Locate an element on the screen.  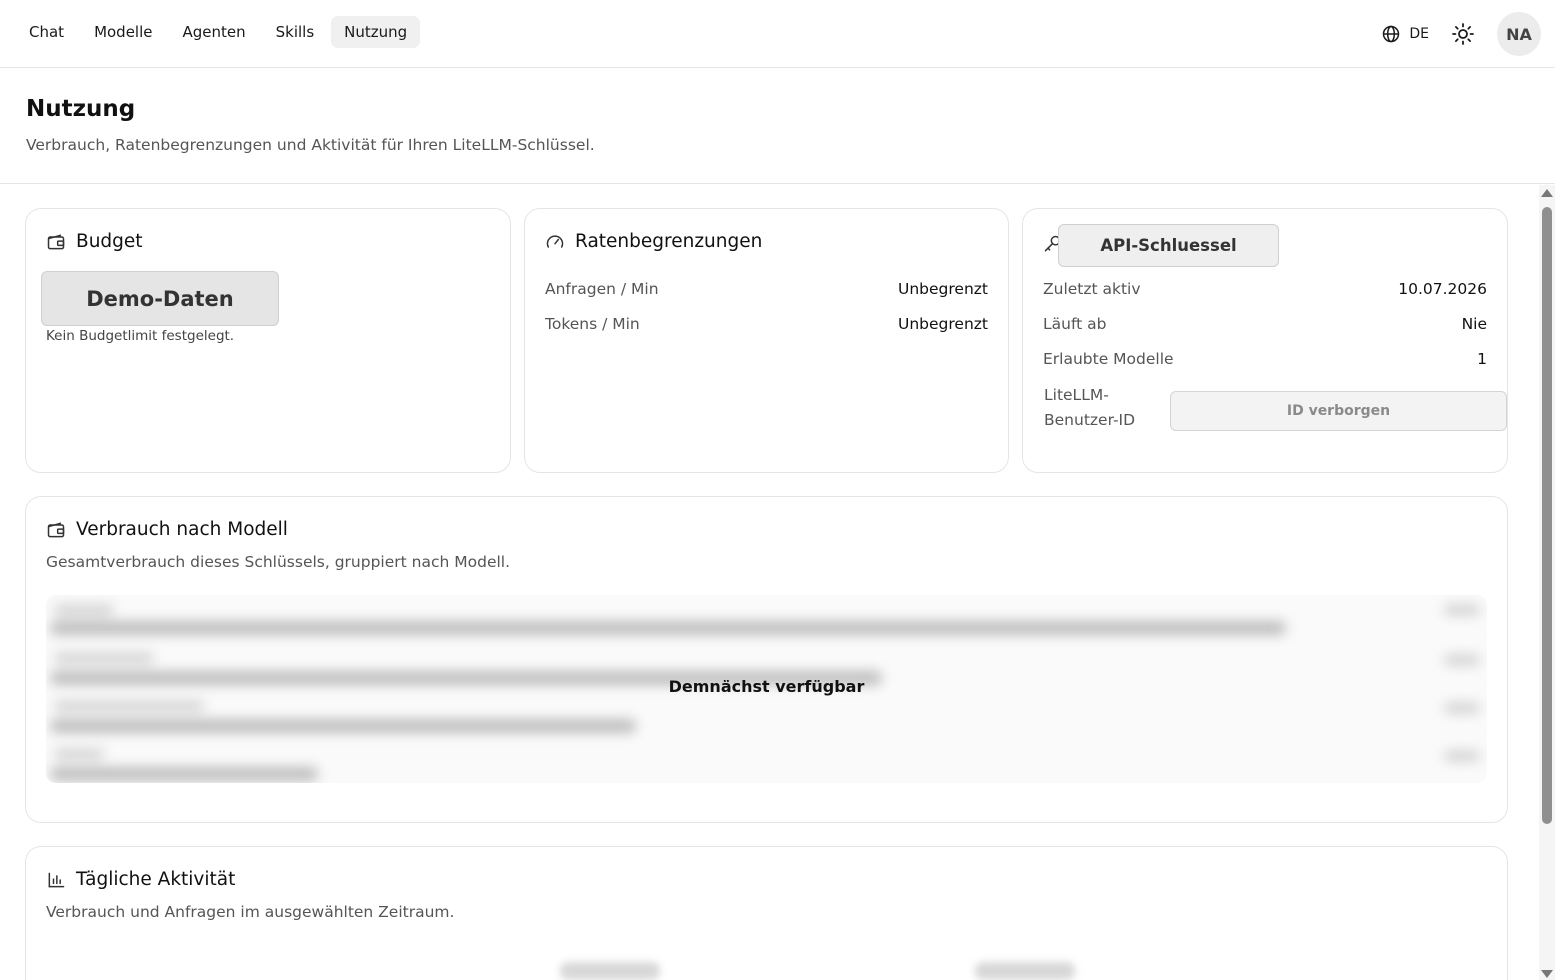
api-key-row-value: 1 is located at coordinates (1482, 359).